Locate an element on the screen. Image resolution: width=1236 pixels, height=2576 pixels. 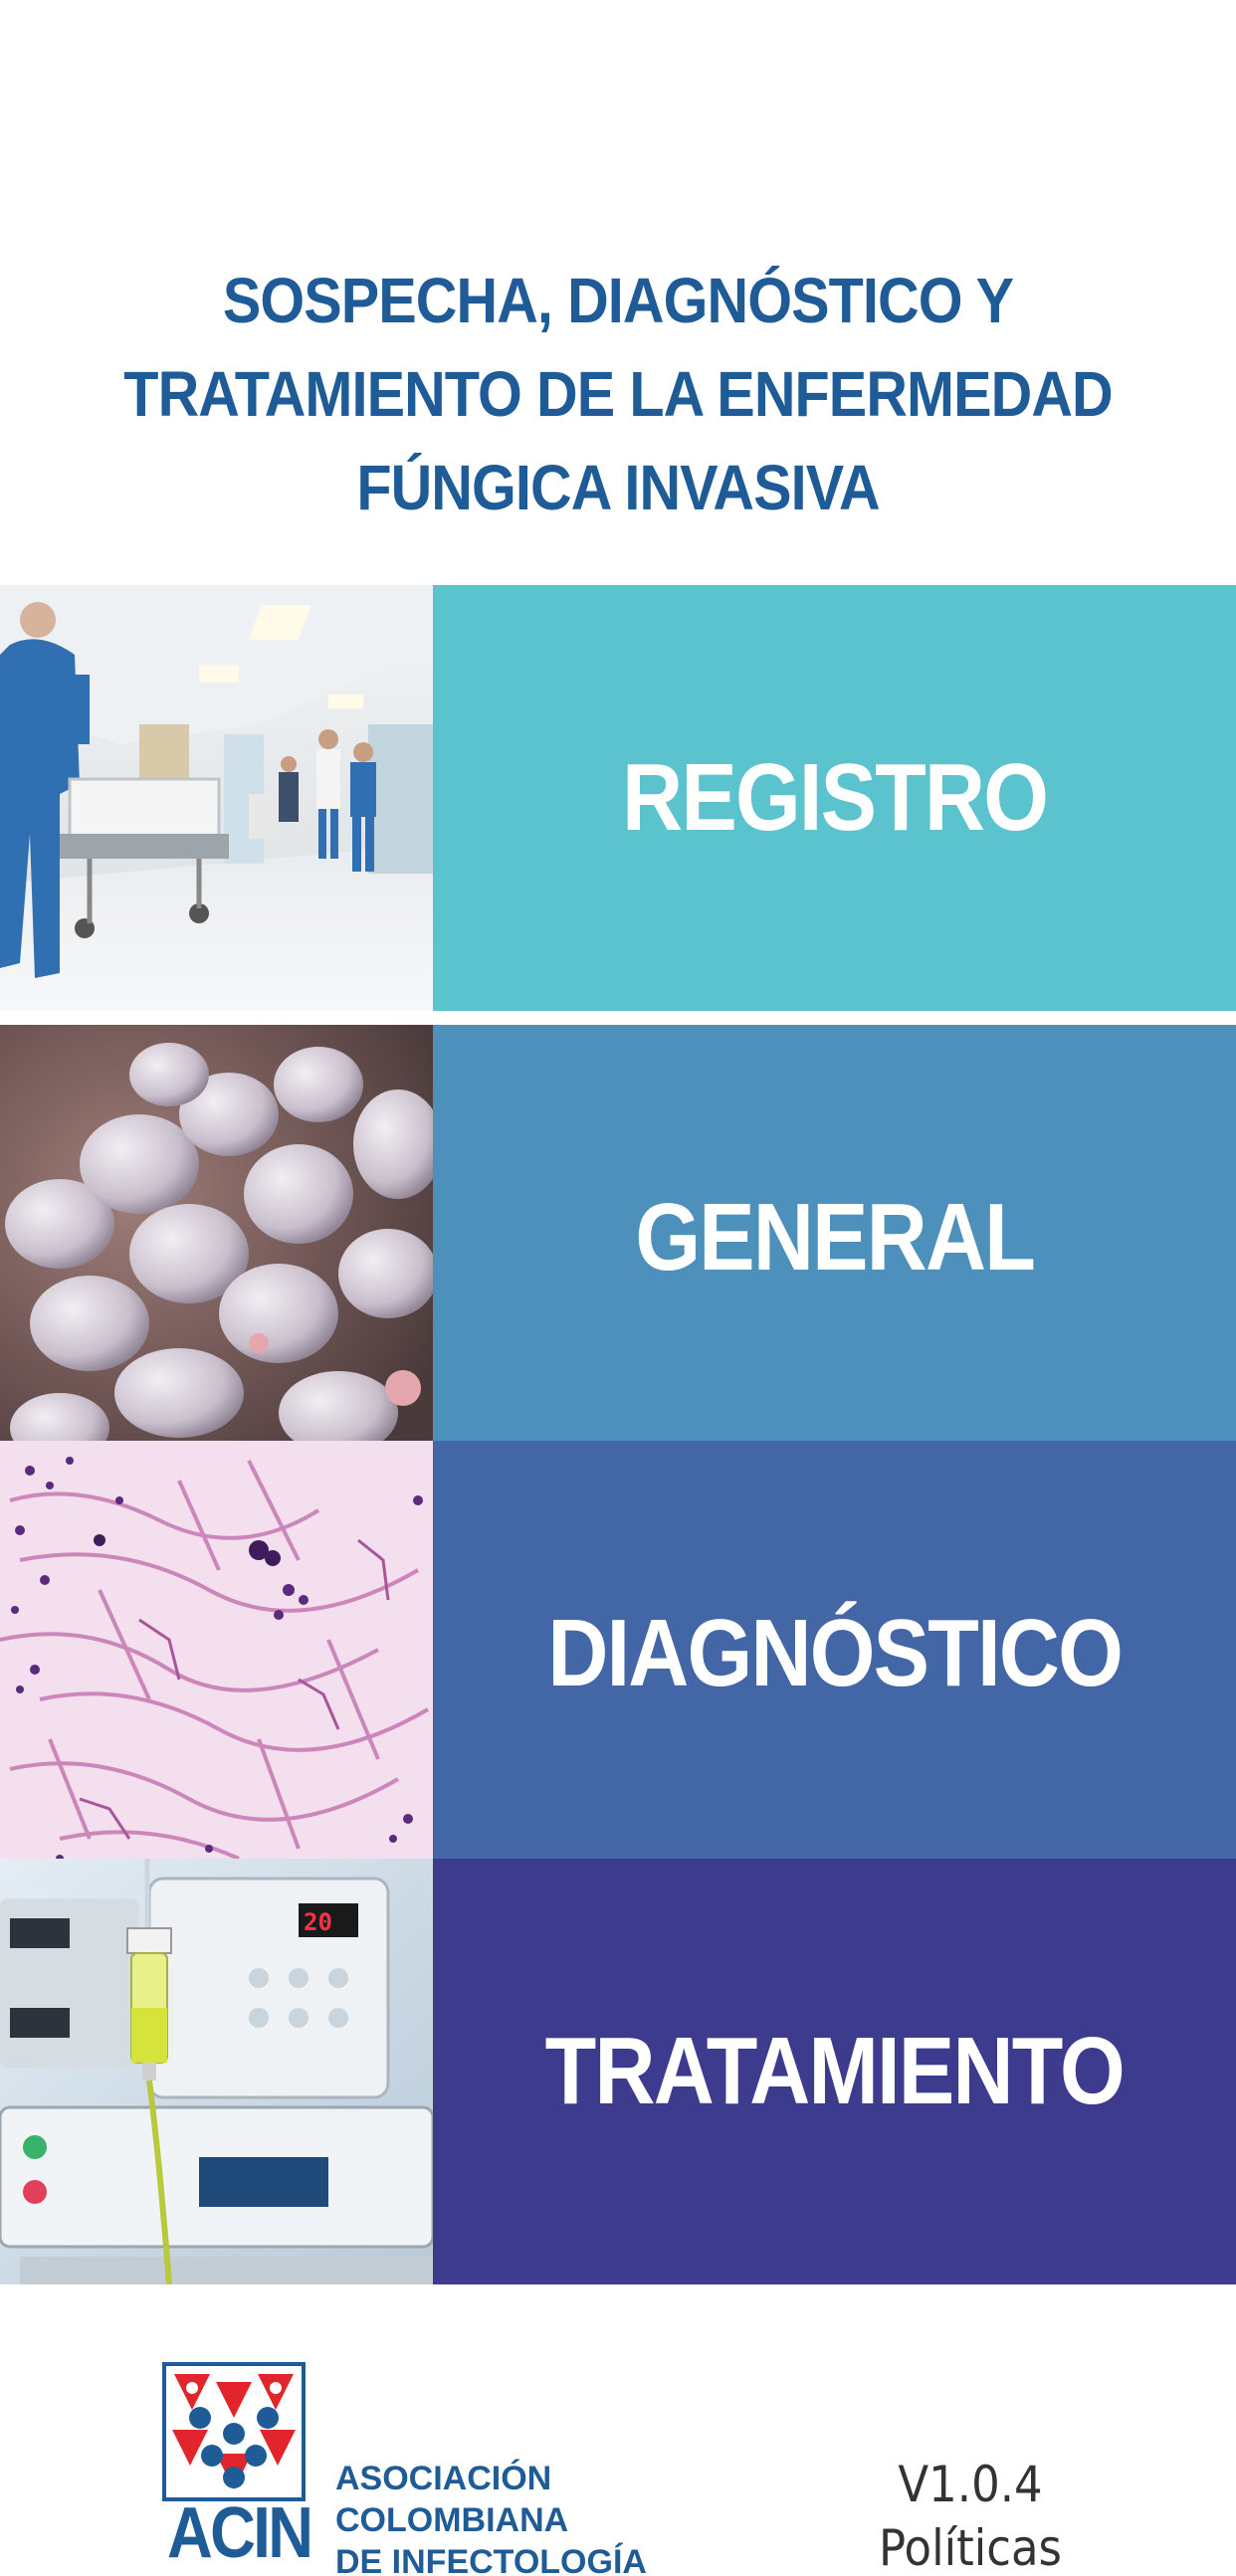
svg-text: 20 is located at coordinates (318, 1922).